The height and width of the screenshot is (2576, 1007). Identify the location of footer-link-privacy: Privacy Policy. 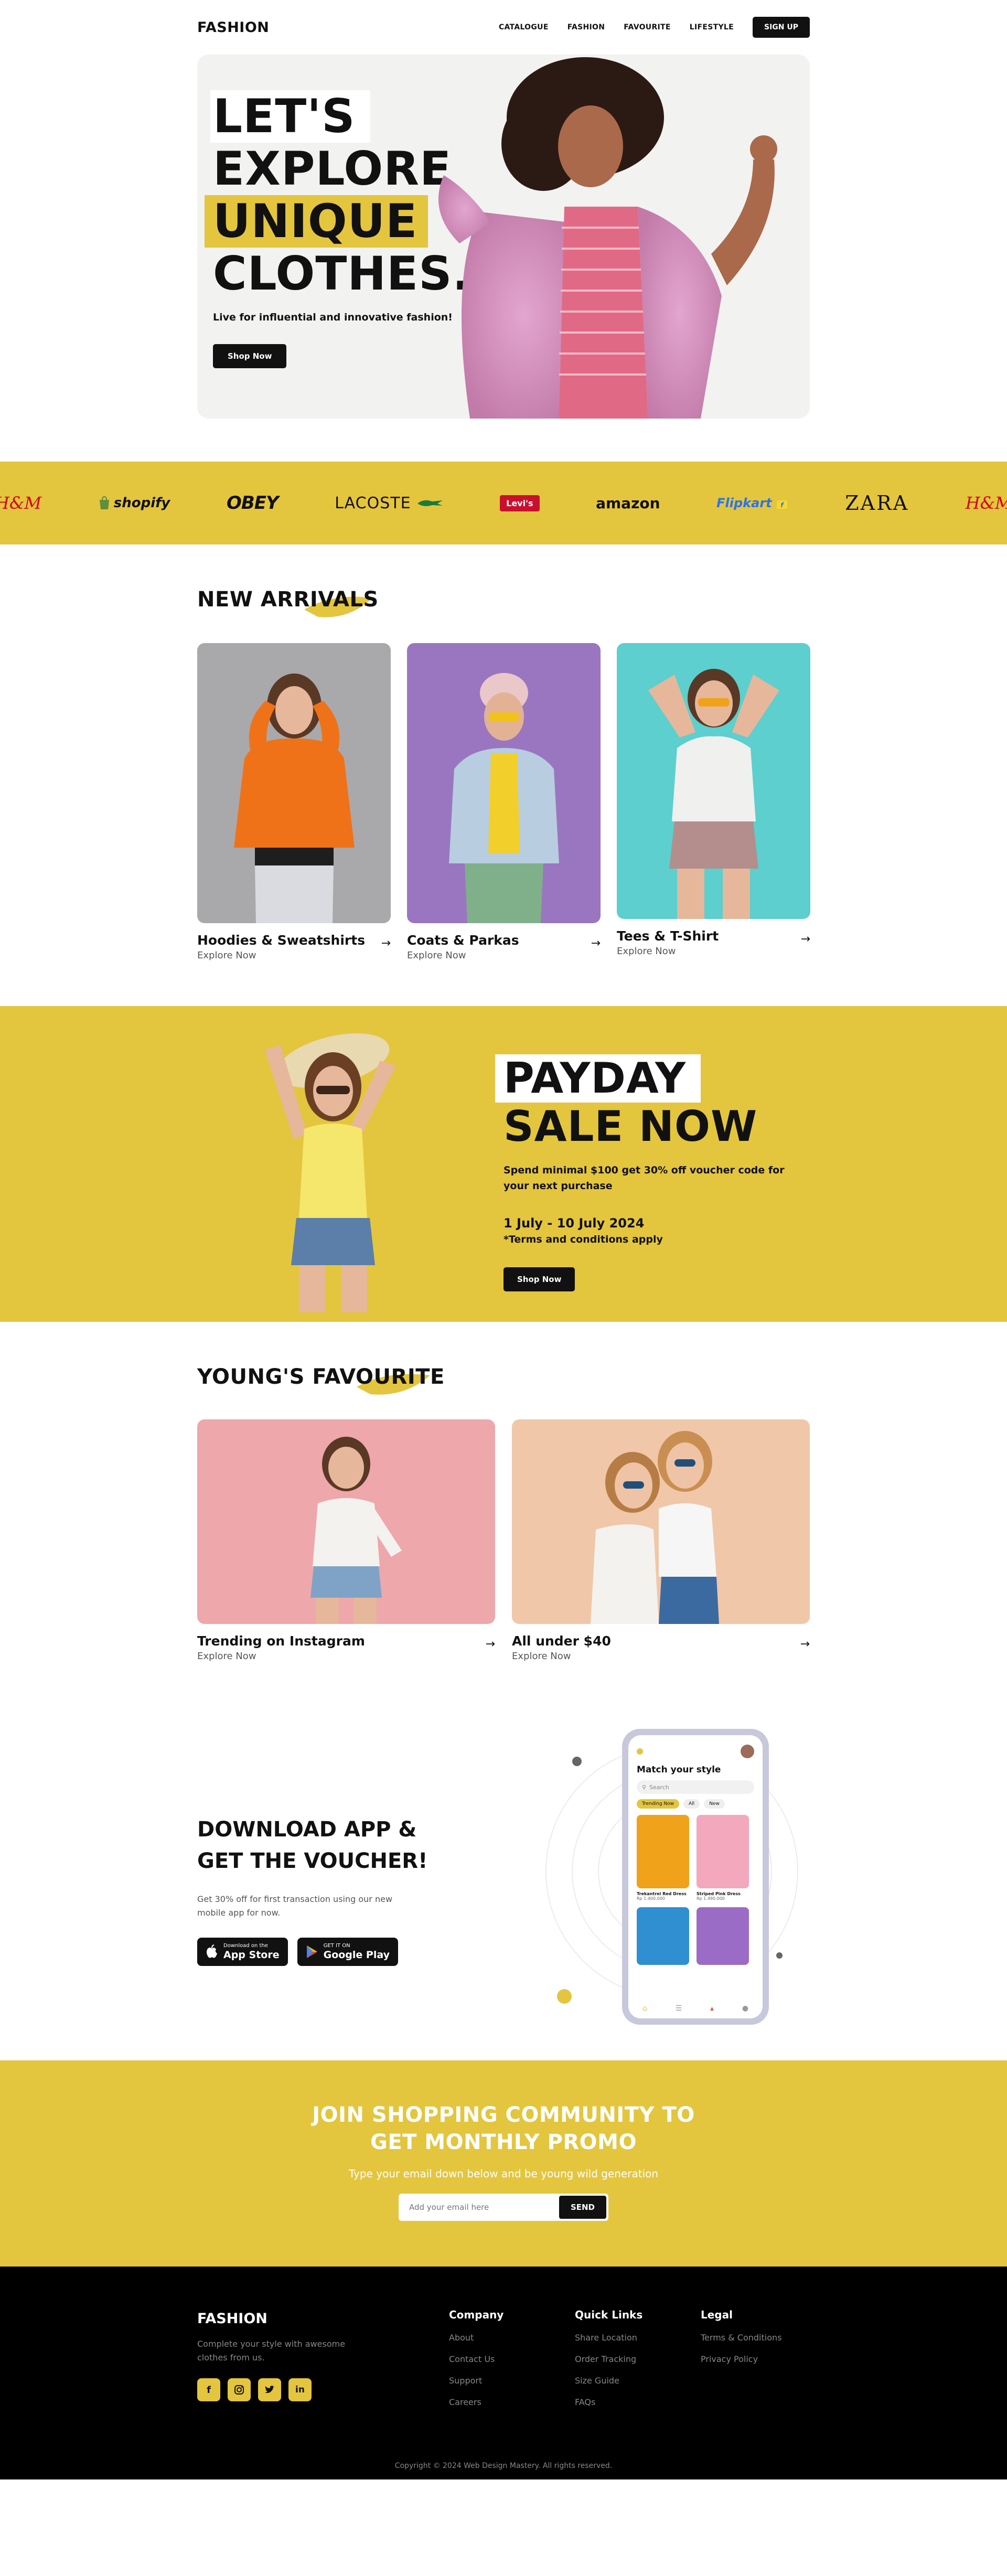
(741, 2359).